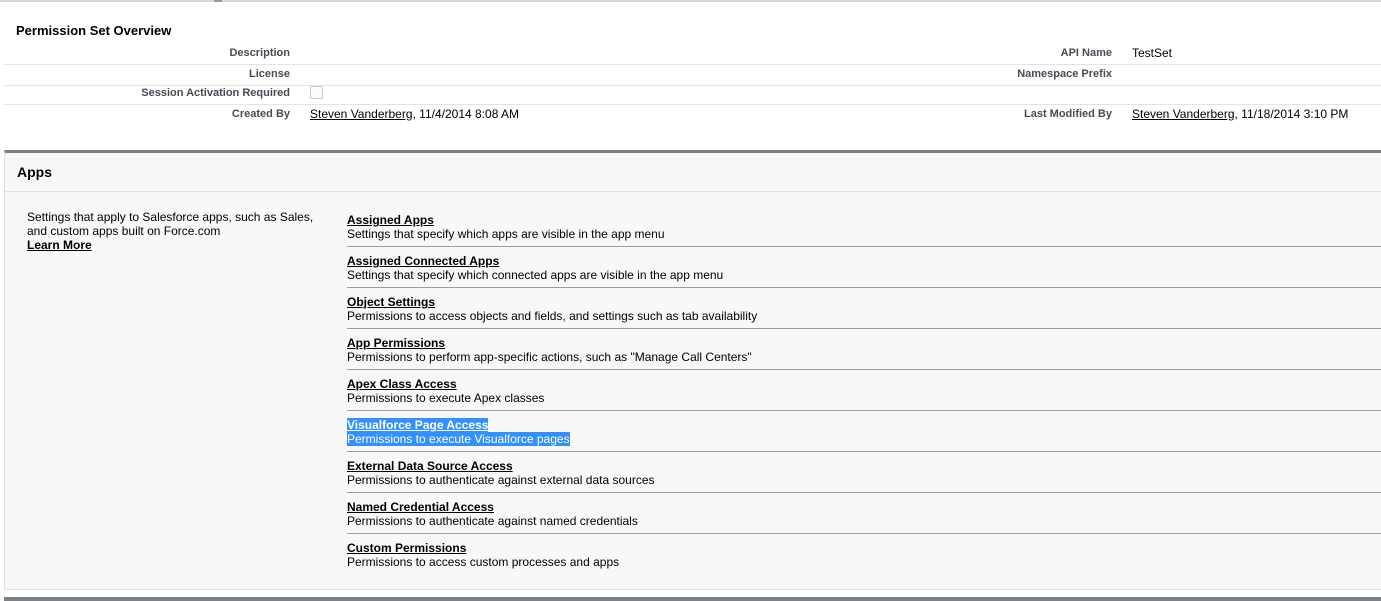 This screenshot has height=601, width=1381. I want to click on setting-title-link: Assigned Apps, so click(390, 220).